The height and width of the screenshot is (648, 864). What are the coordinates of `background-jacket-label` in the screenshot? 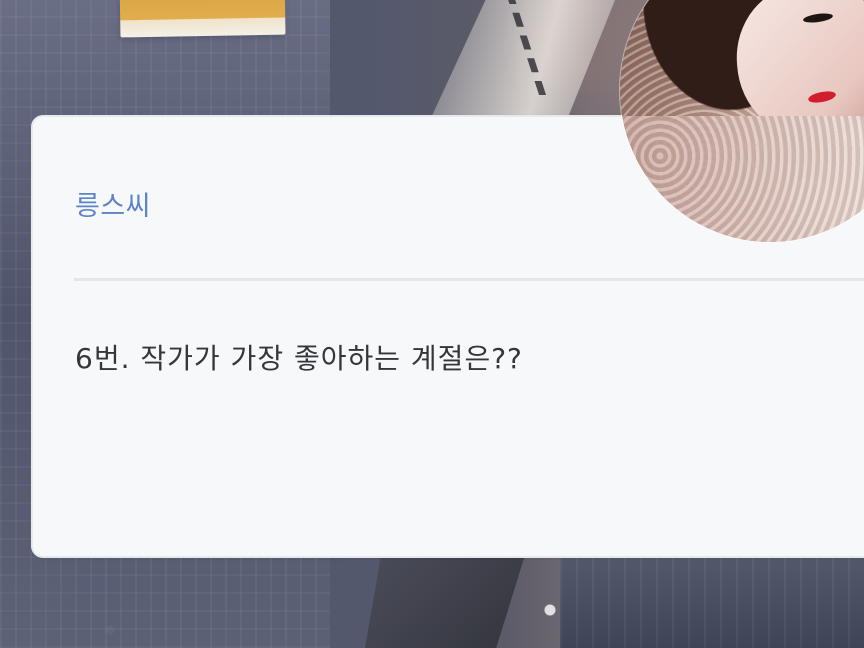 It's located at (202, 19).